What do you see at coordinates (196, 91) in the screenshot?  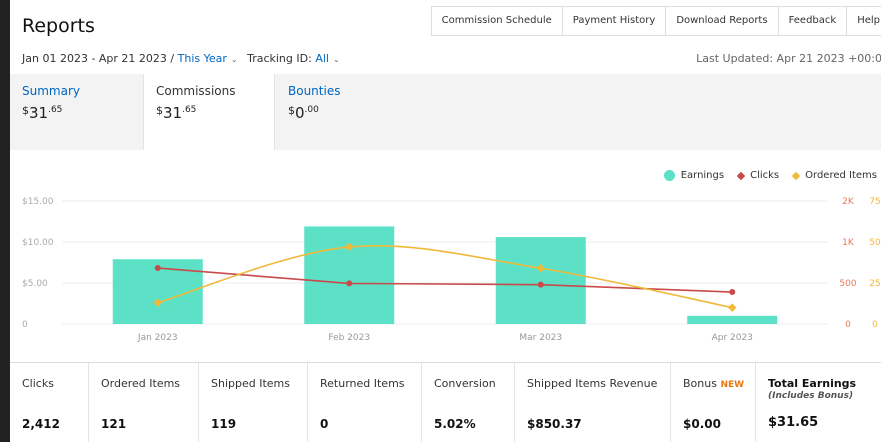 I see `tab-commissions-label: Commissions` at bounding box center [196, 91].